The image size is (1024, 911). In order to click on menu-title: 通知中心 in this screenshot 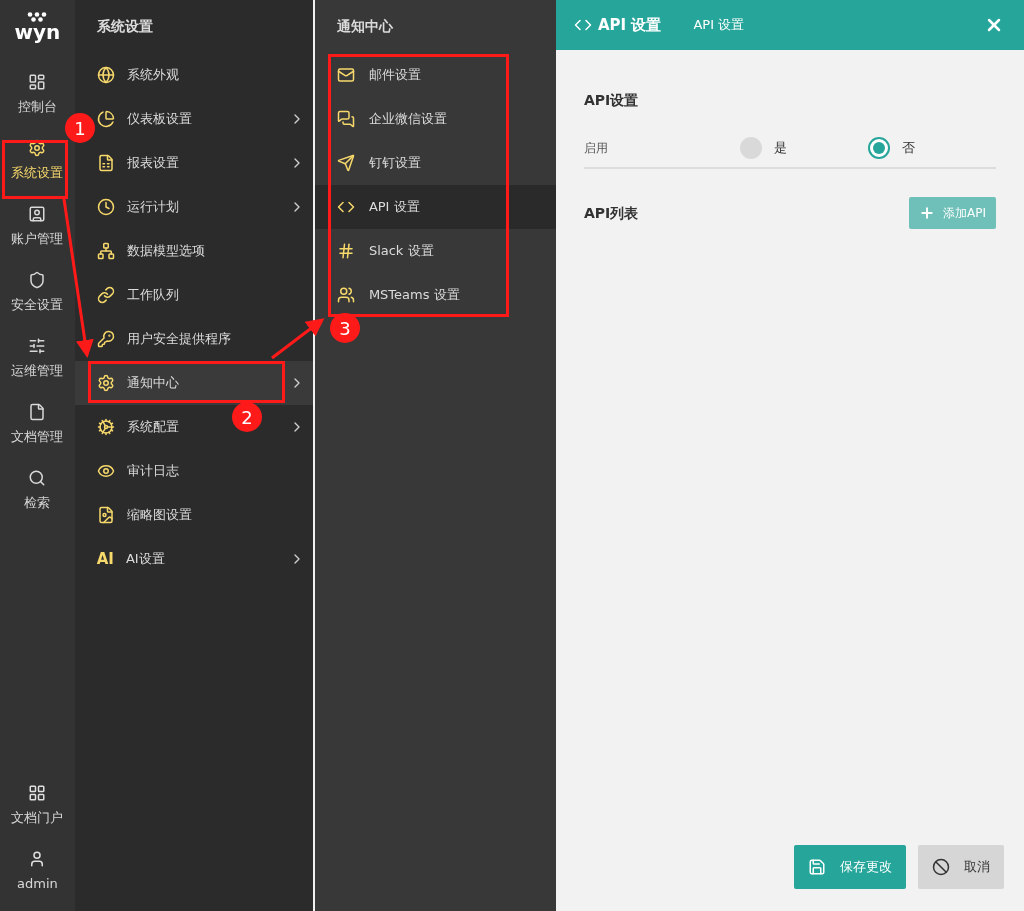, I will do `click(364, 26)`.